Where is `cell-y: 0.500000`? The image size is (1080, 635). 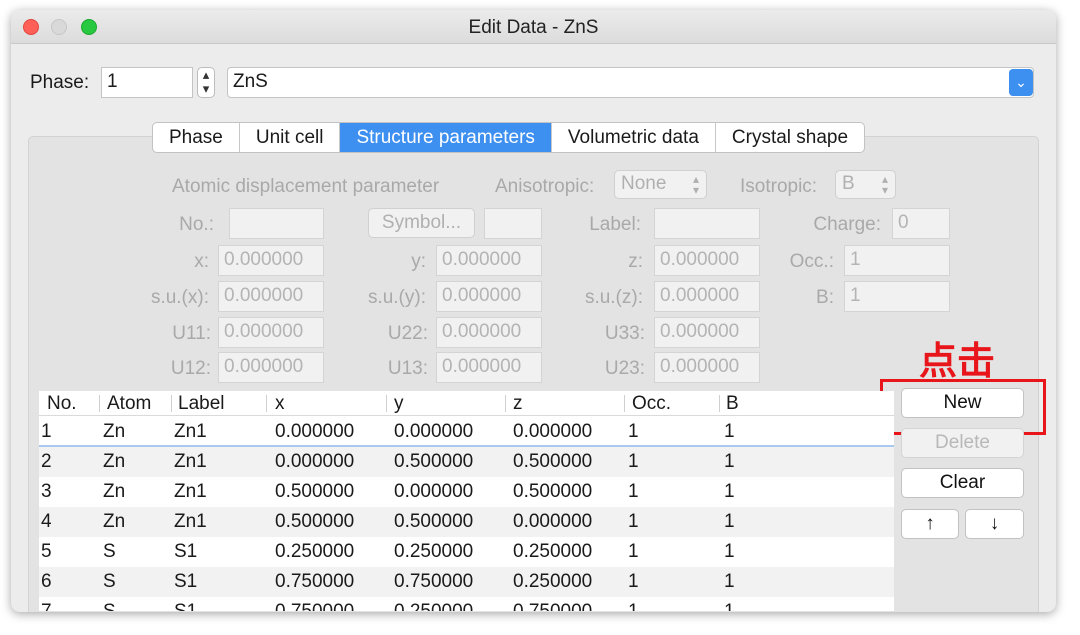
cell-y: 0.500000 is located at coordinates (434, 521).